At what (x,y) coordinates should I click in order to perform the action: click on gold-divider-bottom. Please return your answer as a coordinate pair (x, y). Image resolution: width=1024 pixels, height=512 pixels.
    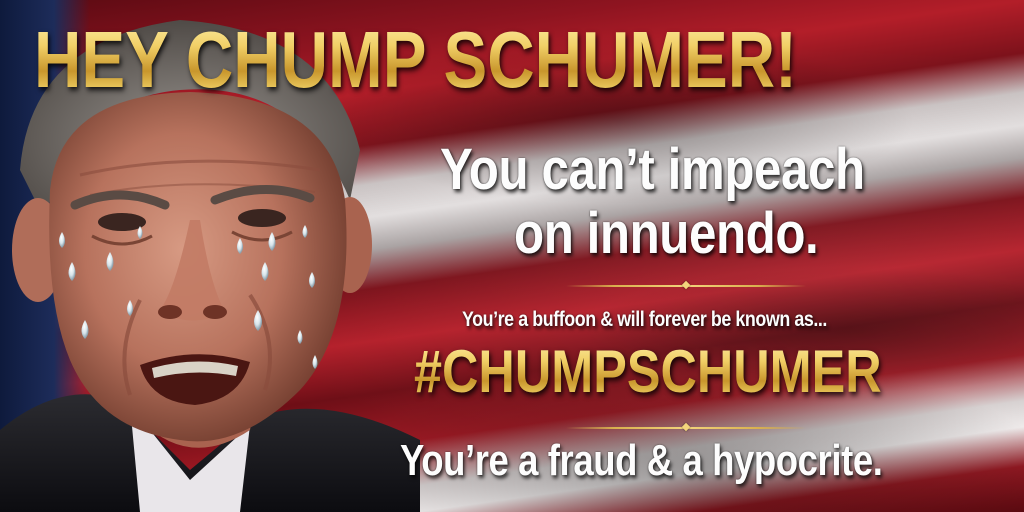
    Looking at the image, I should click on (686, 427).